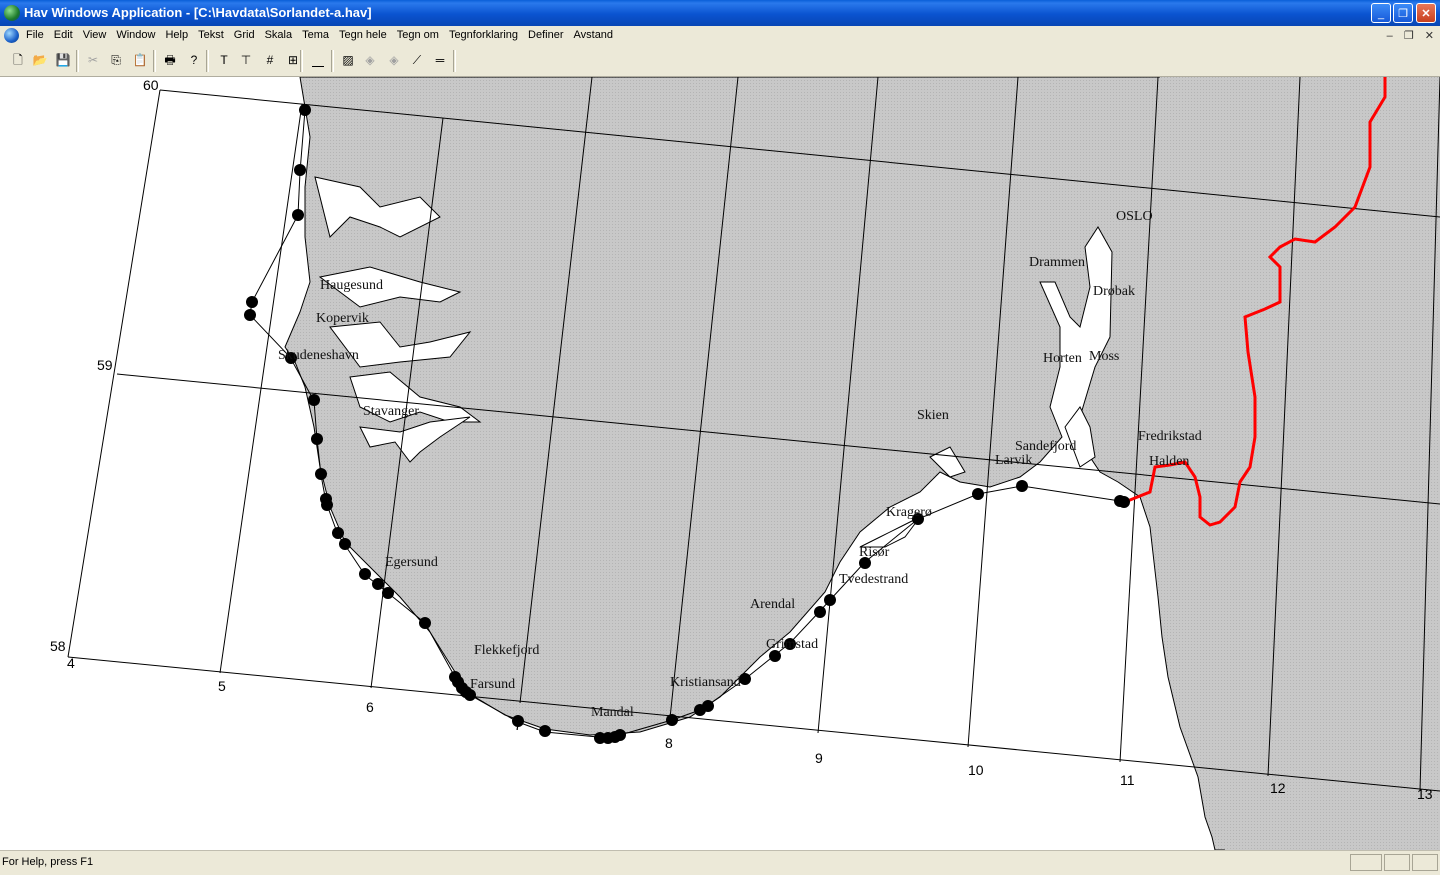 The image size is (1440, 875). Describe the element at coordinates (417, 61) in the screenshot. I see `distance-icon: ⟋` at that location.